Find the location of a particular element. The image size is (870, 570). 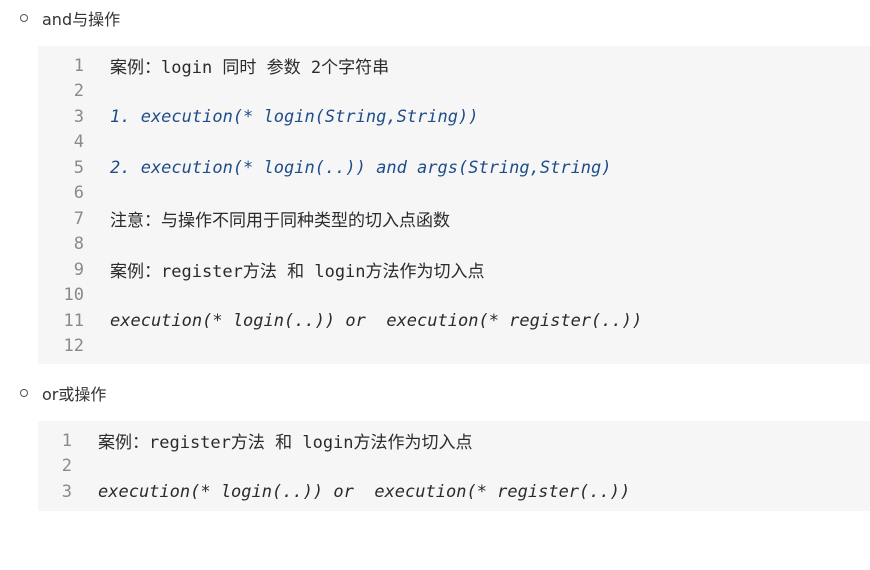

section-and-heading: and与操作 is located at coordinates (70, 18).